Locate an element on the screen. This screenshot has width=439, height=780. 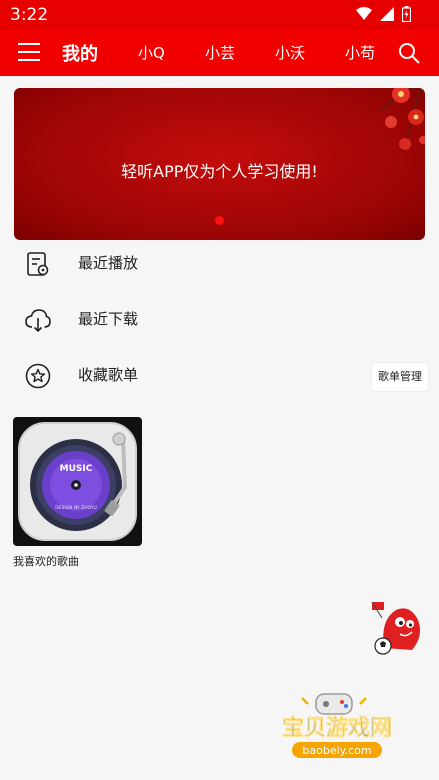
tab-xiaogou: 小苟 is located at coordinates (360, 52).